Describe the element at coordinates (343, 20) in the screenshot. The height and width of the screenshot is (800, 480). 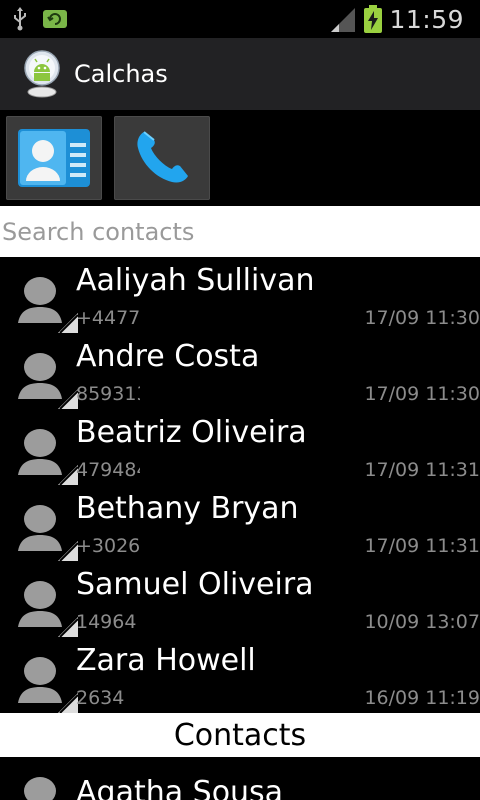
I see `signal-icon` at that location.